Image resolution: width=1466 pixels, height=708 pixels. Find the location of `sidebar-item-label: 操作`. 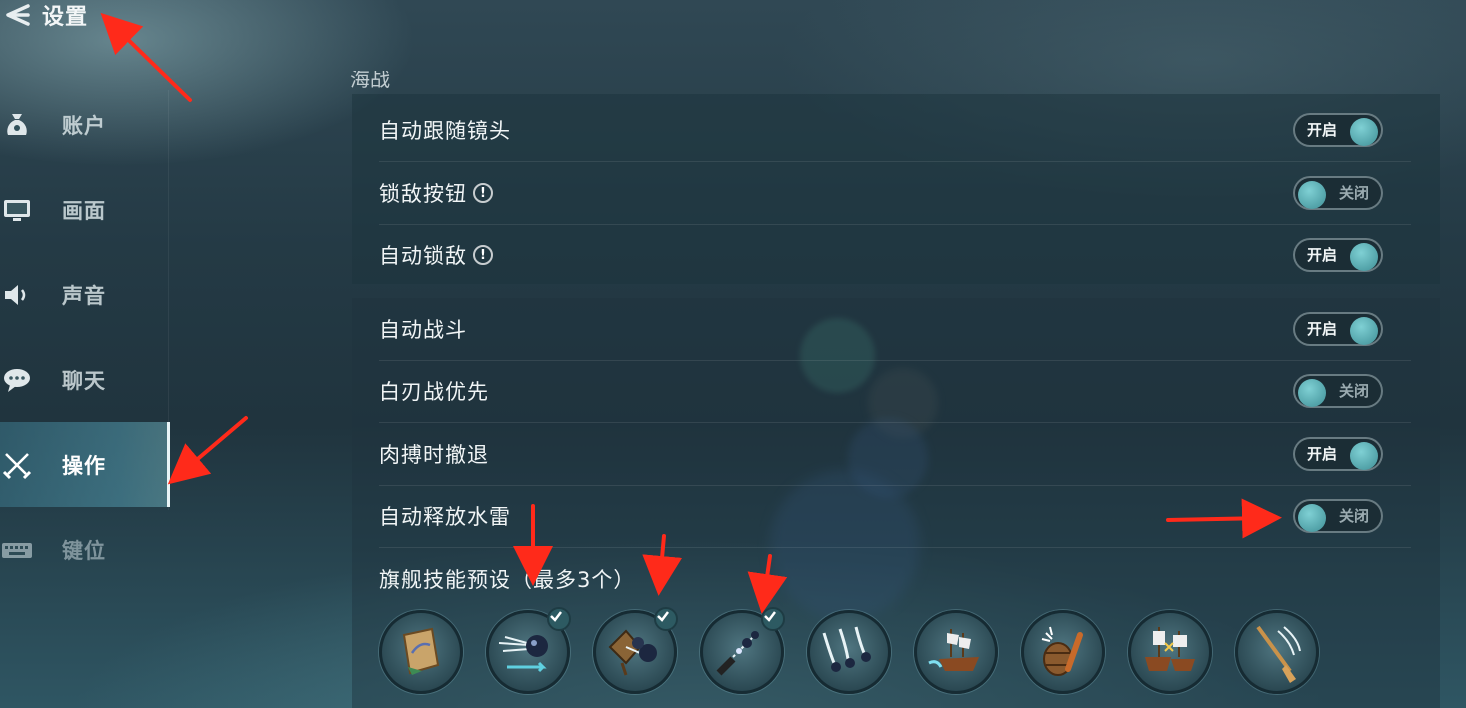

sidebar-item-label: 操作 is located at coordinates (84, 465).